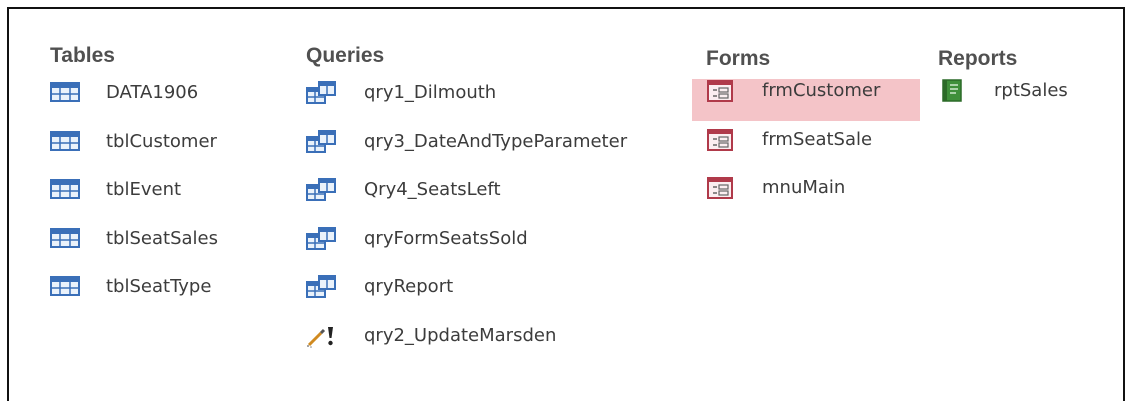 This screenshot has height=401, width=1132. Describe the element at coordinates (804, 187) in the screenshot. I see `form-item-label: mnuMain` at that location.